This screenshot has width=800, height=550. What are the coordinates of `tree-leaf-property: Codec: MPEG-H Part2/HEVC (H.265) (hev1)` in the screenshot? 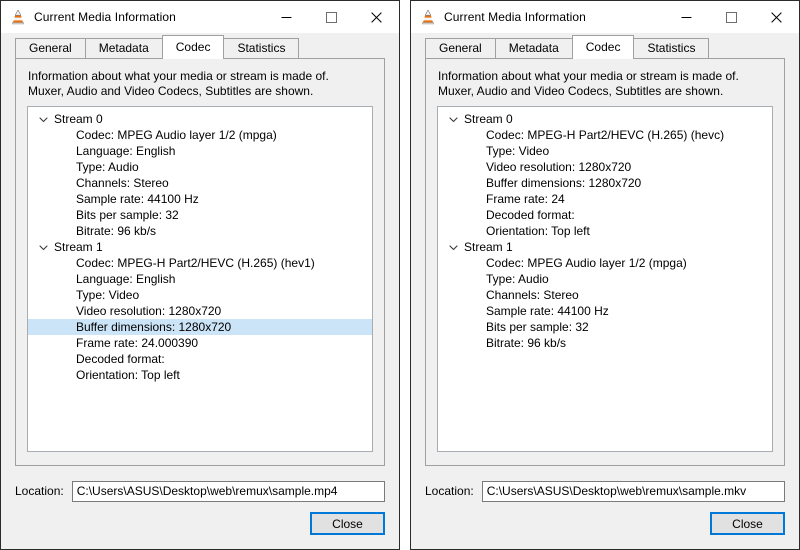 It's located at (200, 263).